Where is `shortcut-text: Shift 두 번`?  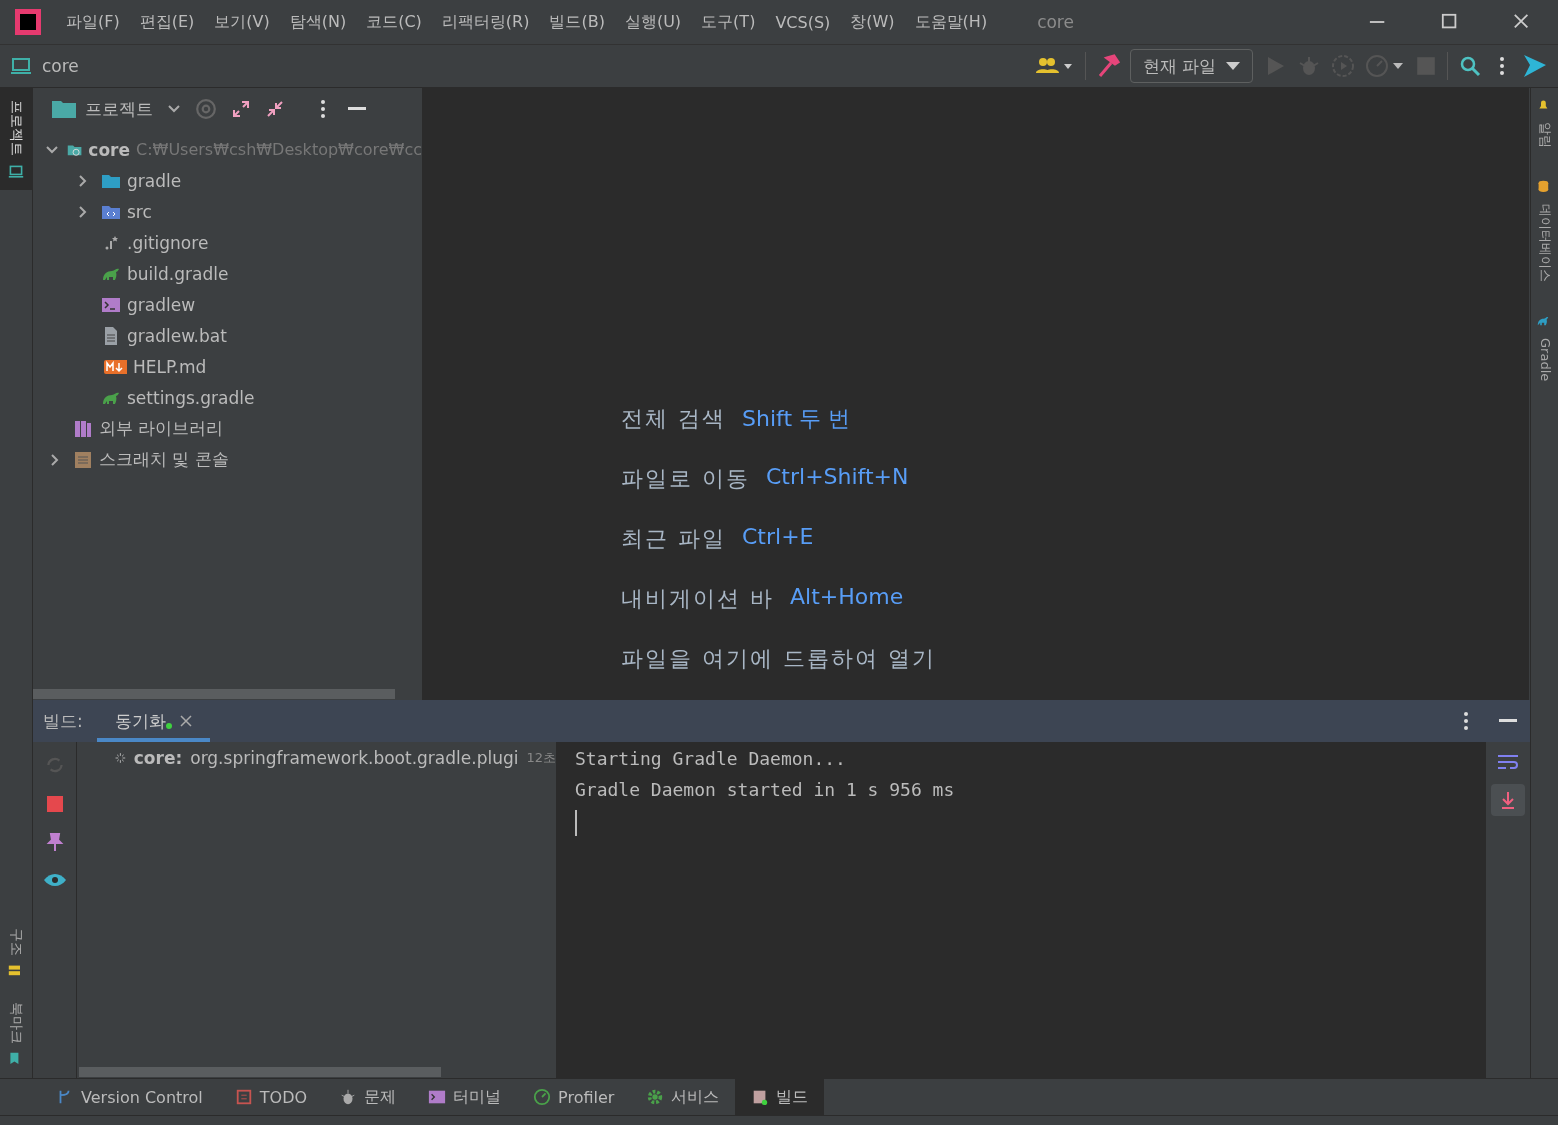
shortcut-text: Shift 두 번 is located at coordinates (796, 419).